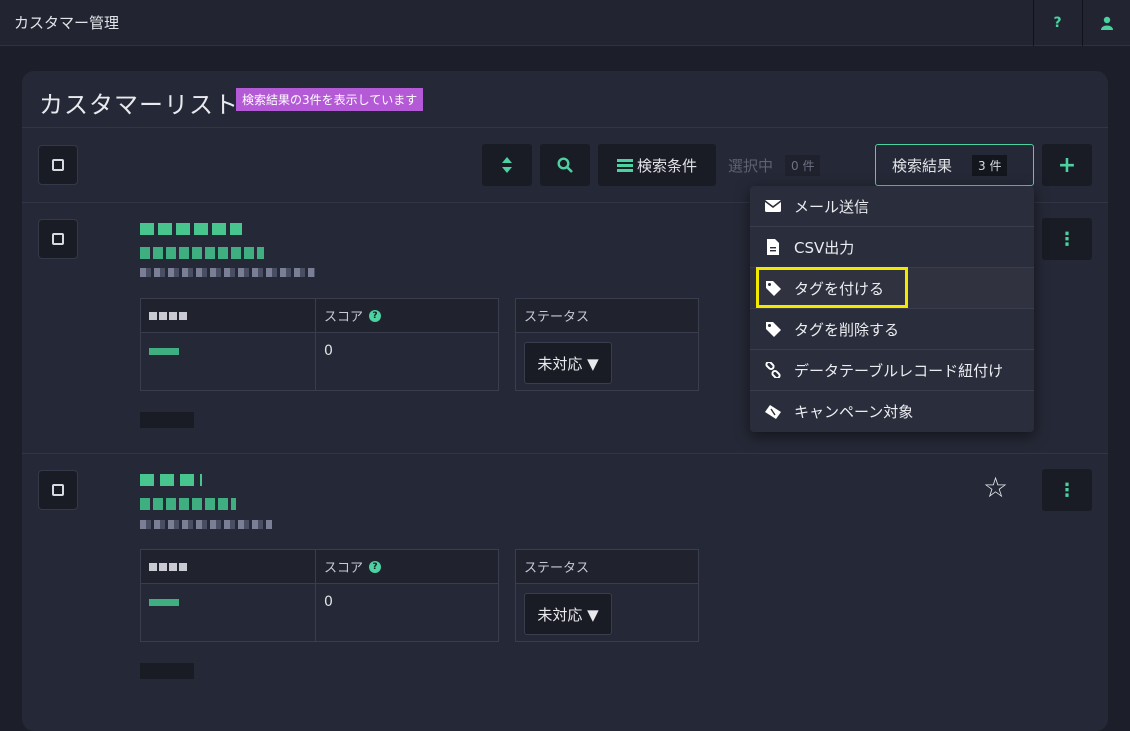 The width and height of the screenshot is (1130, 731). I want to click on sort-icon, so click(507, 165).